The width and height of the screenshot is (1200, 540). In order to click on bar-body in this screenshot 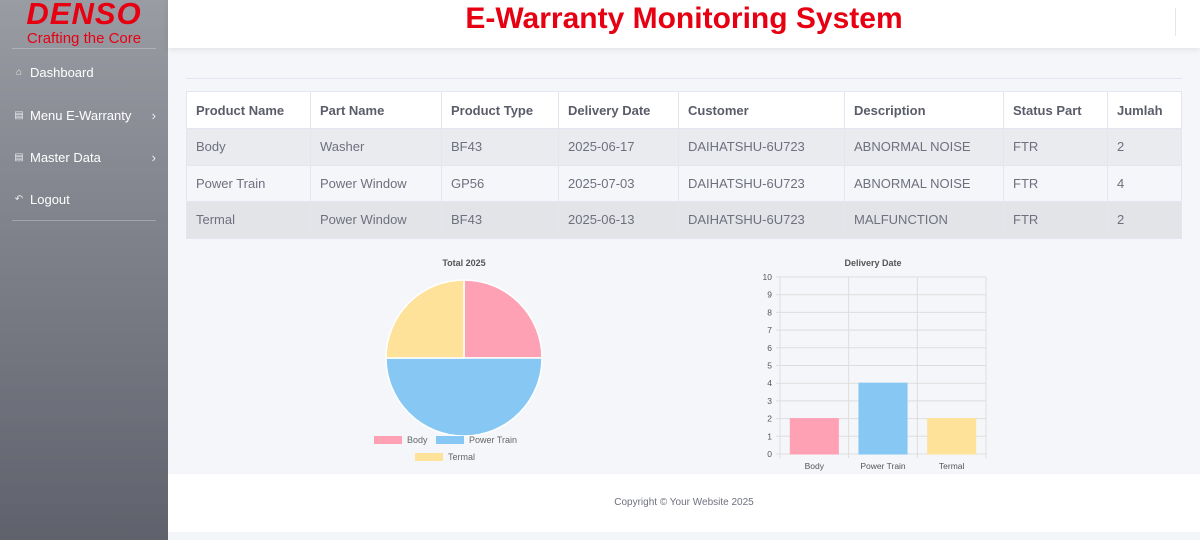, I will do `click(814, 436)`.